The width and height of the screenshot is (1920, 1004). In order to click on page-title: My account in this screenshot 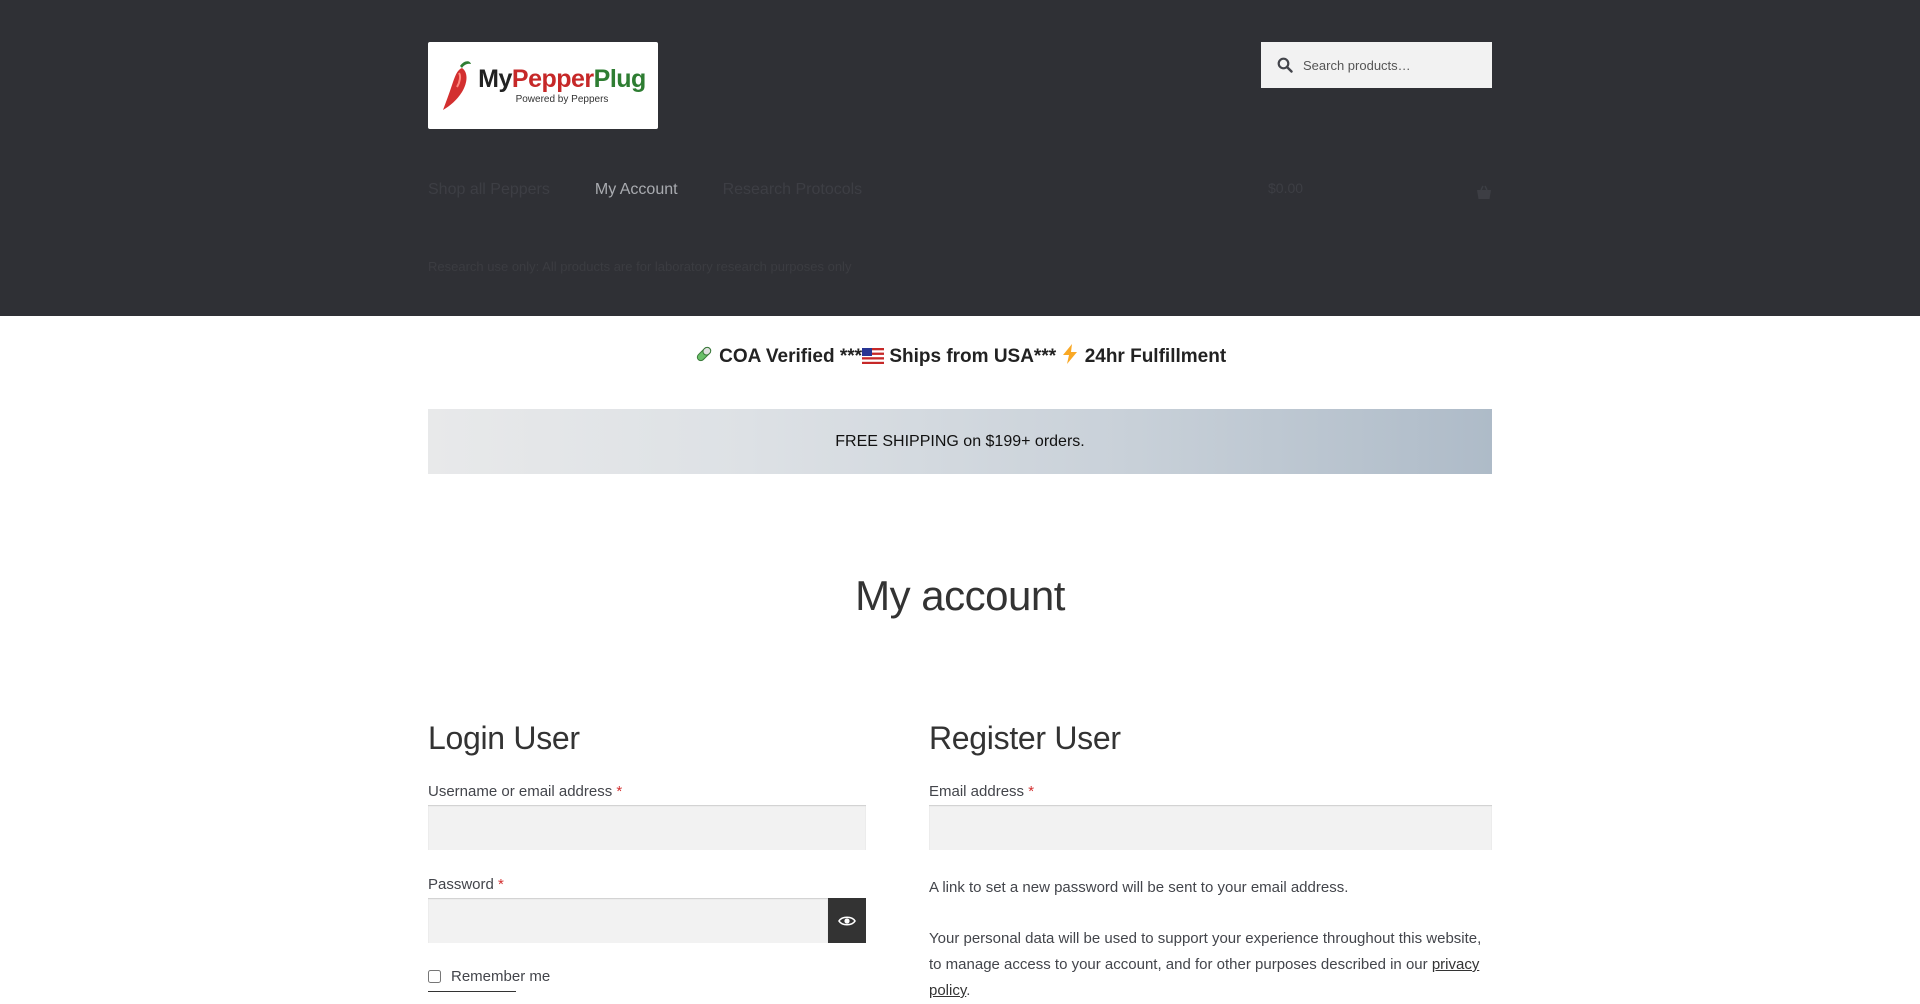, I will do `click(960, 595)`.